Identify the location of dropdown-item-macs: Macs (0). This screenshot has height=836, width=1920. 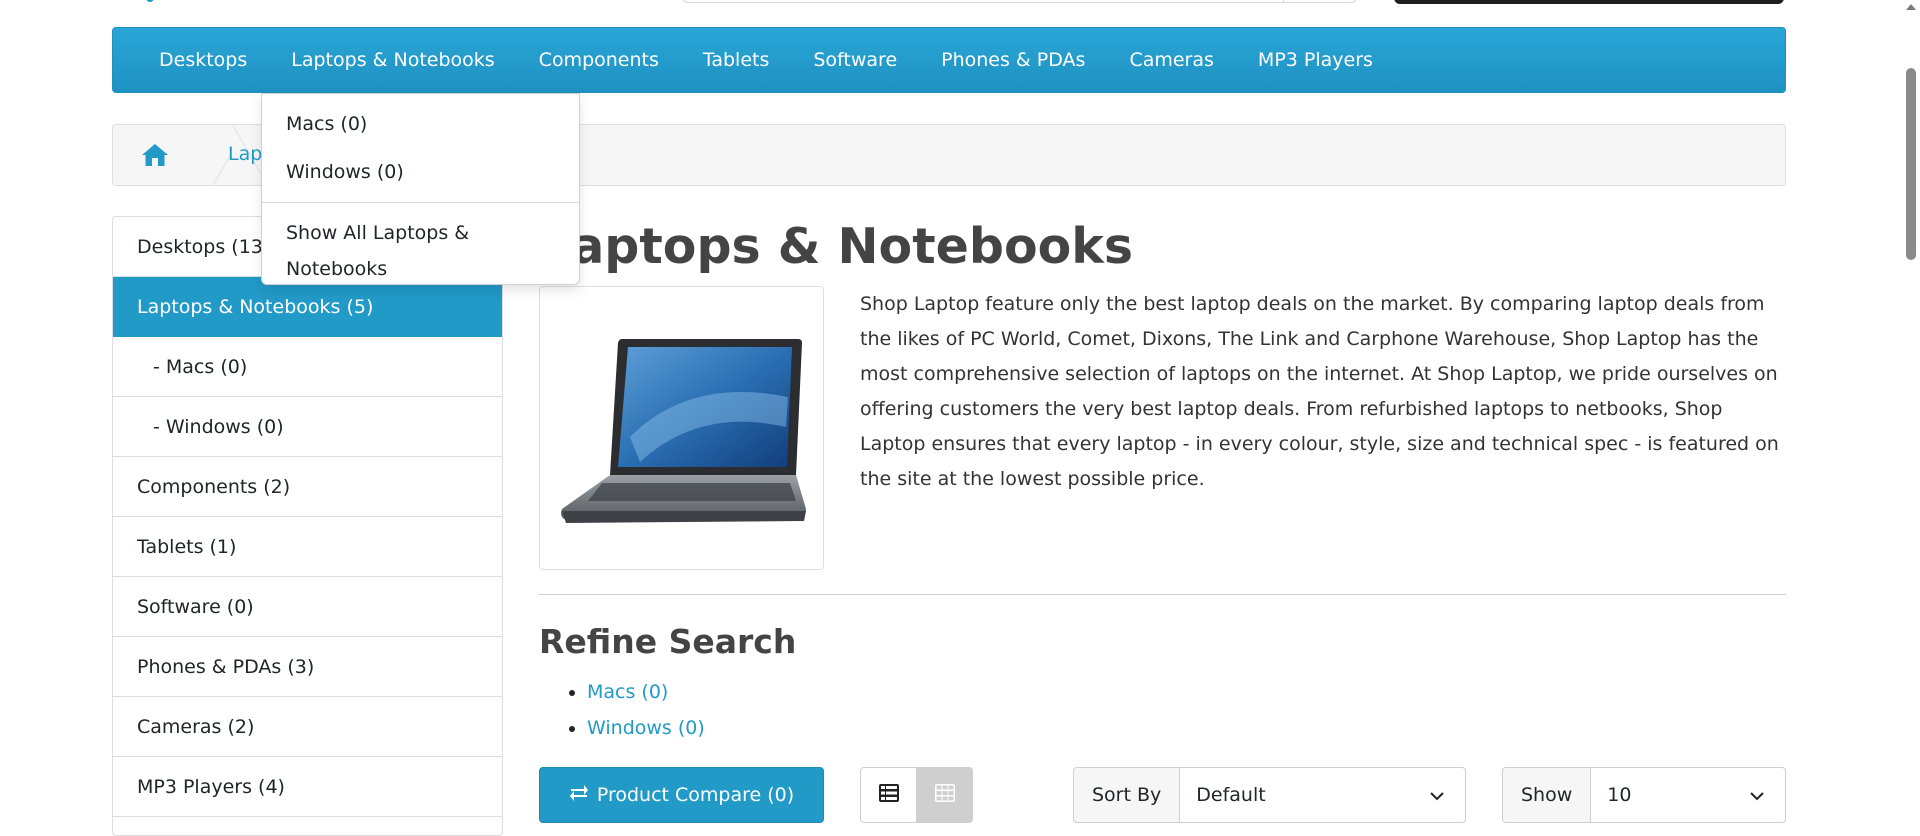
(420, 130).